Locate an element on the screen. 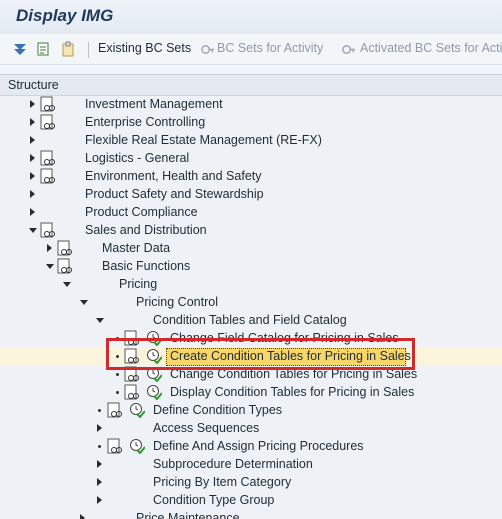 The height and width of the screenshot is (519, 502). tree-node: Environment, Health and Safety is located at coordinates (251, 176).